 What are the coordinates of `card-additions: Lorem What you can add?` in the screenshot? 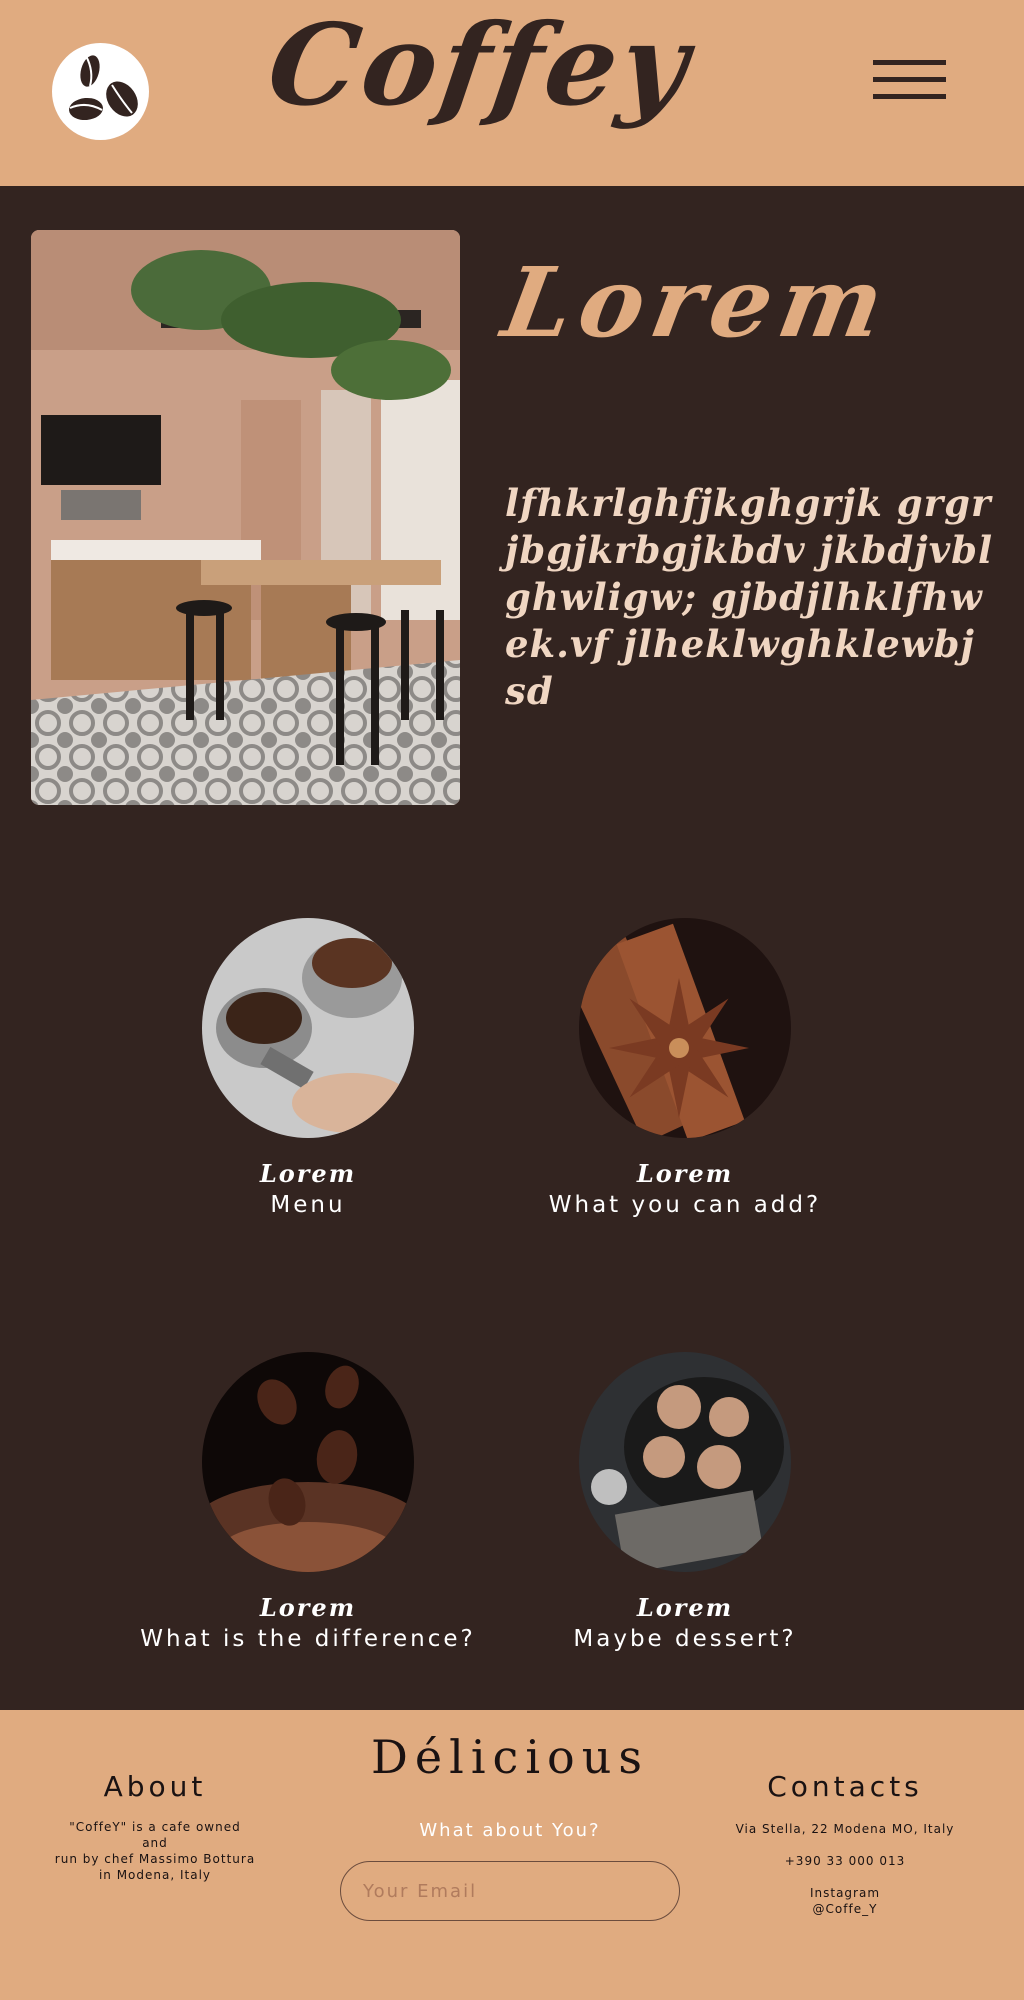 It's located at (685, 1068).